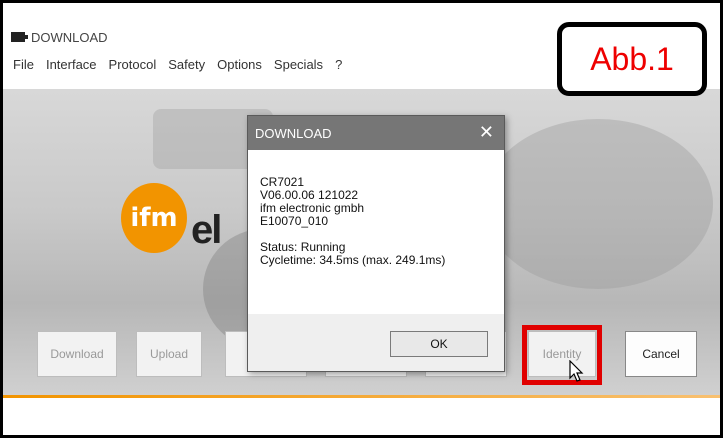 The image size is (723, 438). What do you see at coordinates (154, 218) in the screenshot?
I see `ifm-logo: ifm` at bounding box center [154, 218].